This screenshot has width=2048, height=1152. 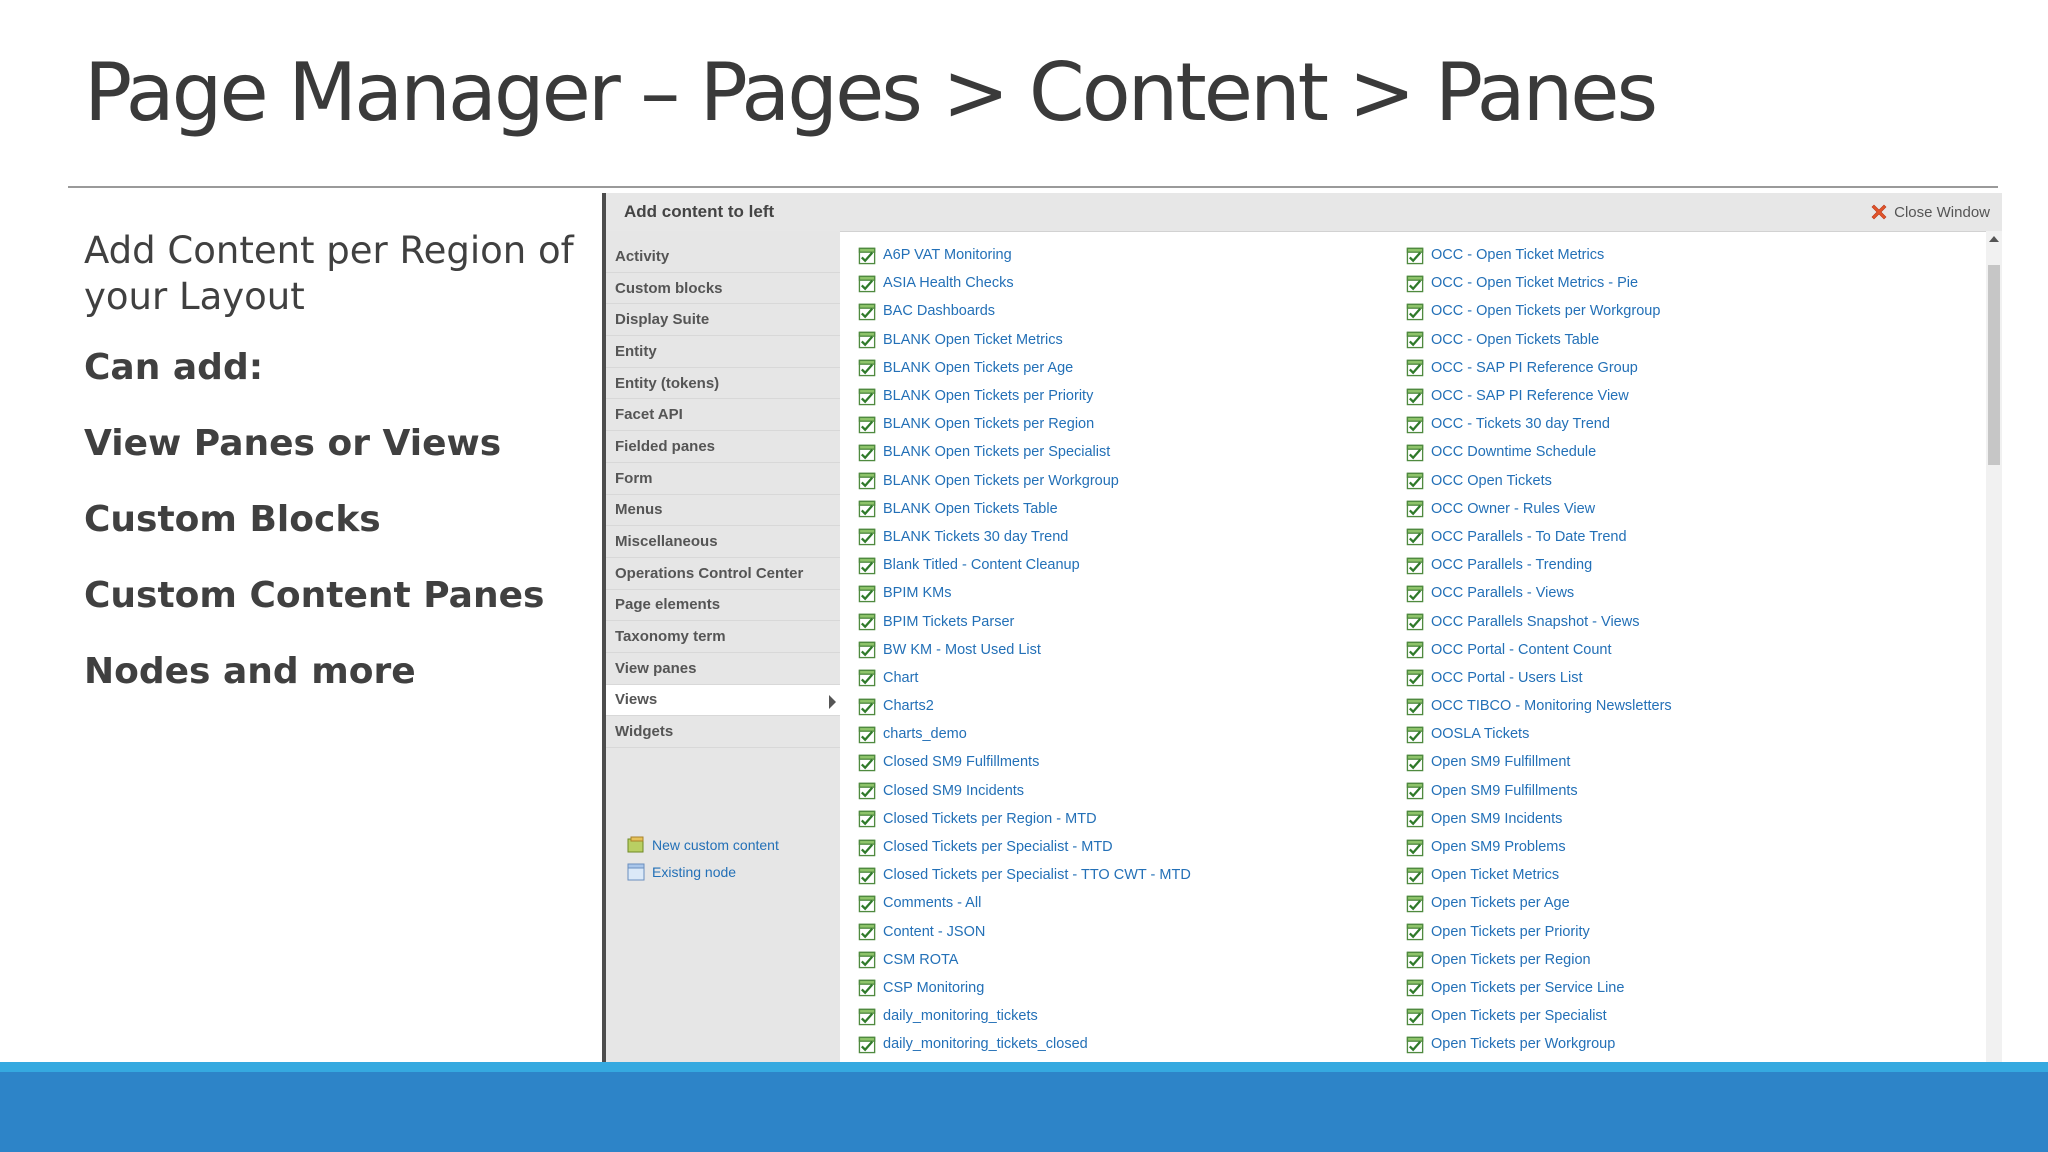 I want to click on view-list-item: Open SM9 Fulfillment, so click(x=1539, y=762).